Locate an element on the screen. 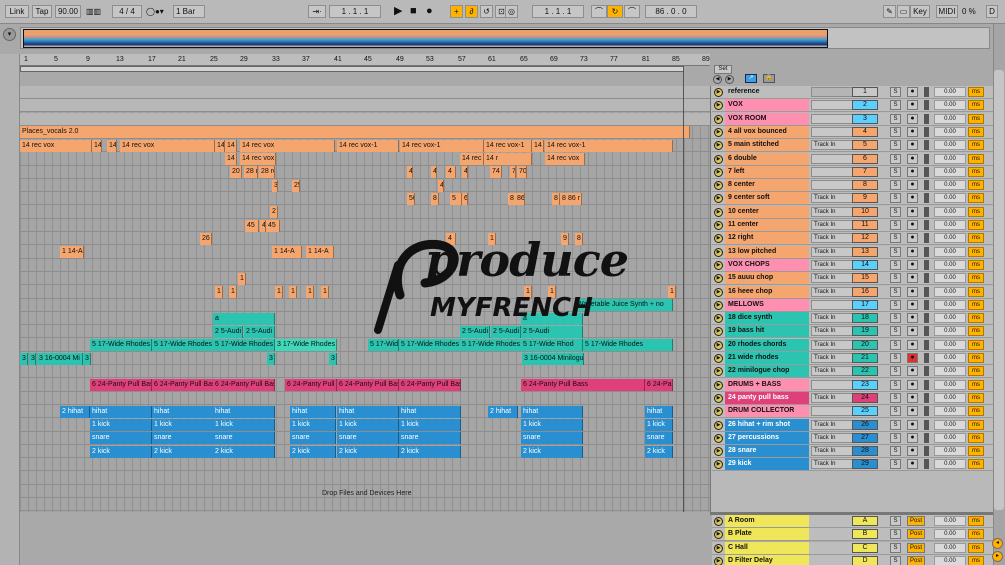 This screenshot has height=565, width=1005. arrangement-clip: hihat is located at coordinates (313, 411).